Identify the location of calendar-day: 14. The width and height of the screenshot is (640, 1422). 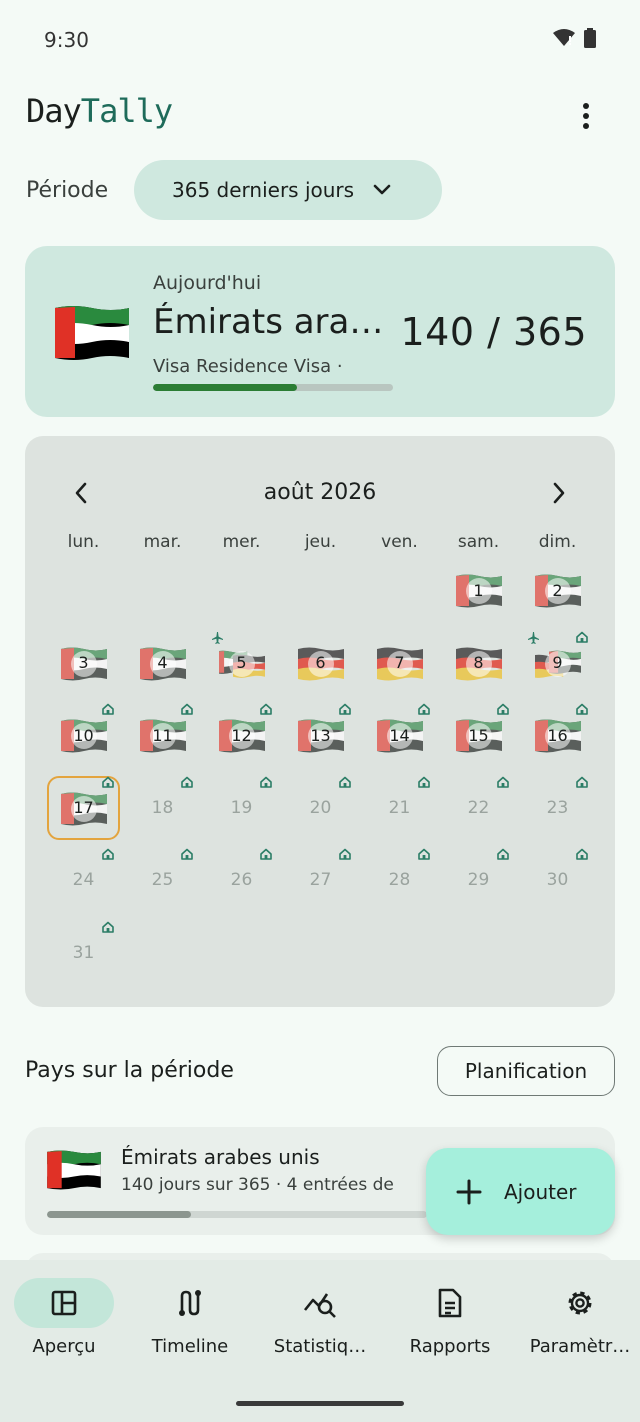
(399, 735).